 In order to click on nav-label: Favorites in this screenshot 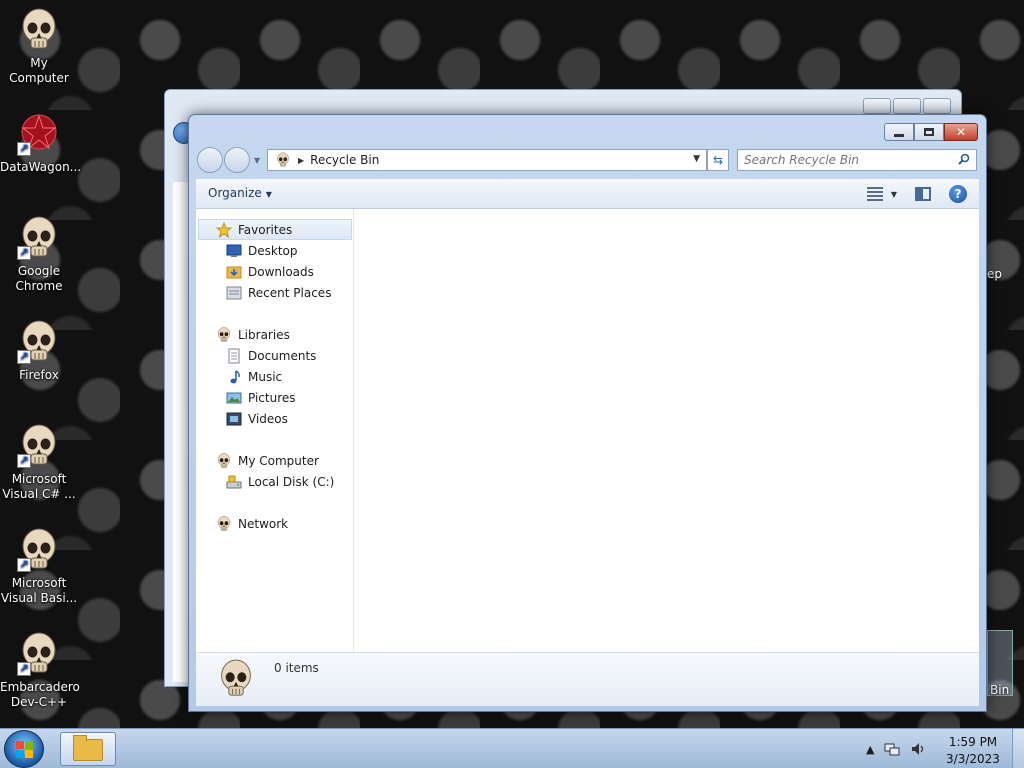, I will do `click(265, 230)`.